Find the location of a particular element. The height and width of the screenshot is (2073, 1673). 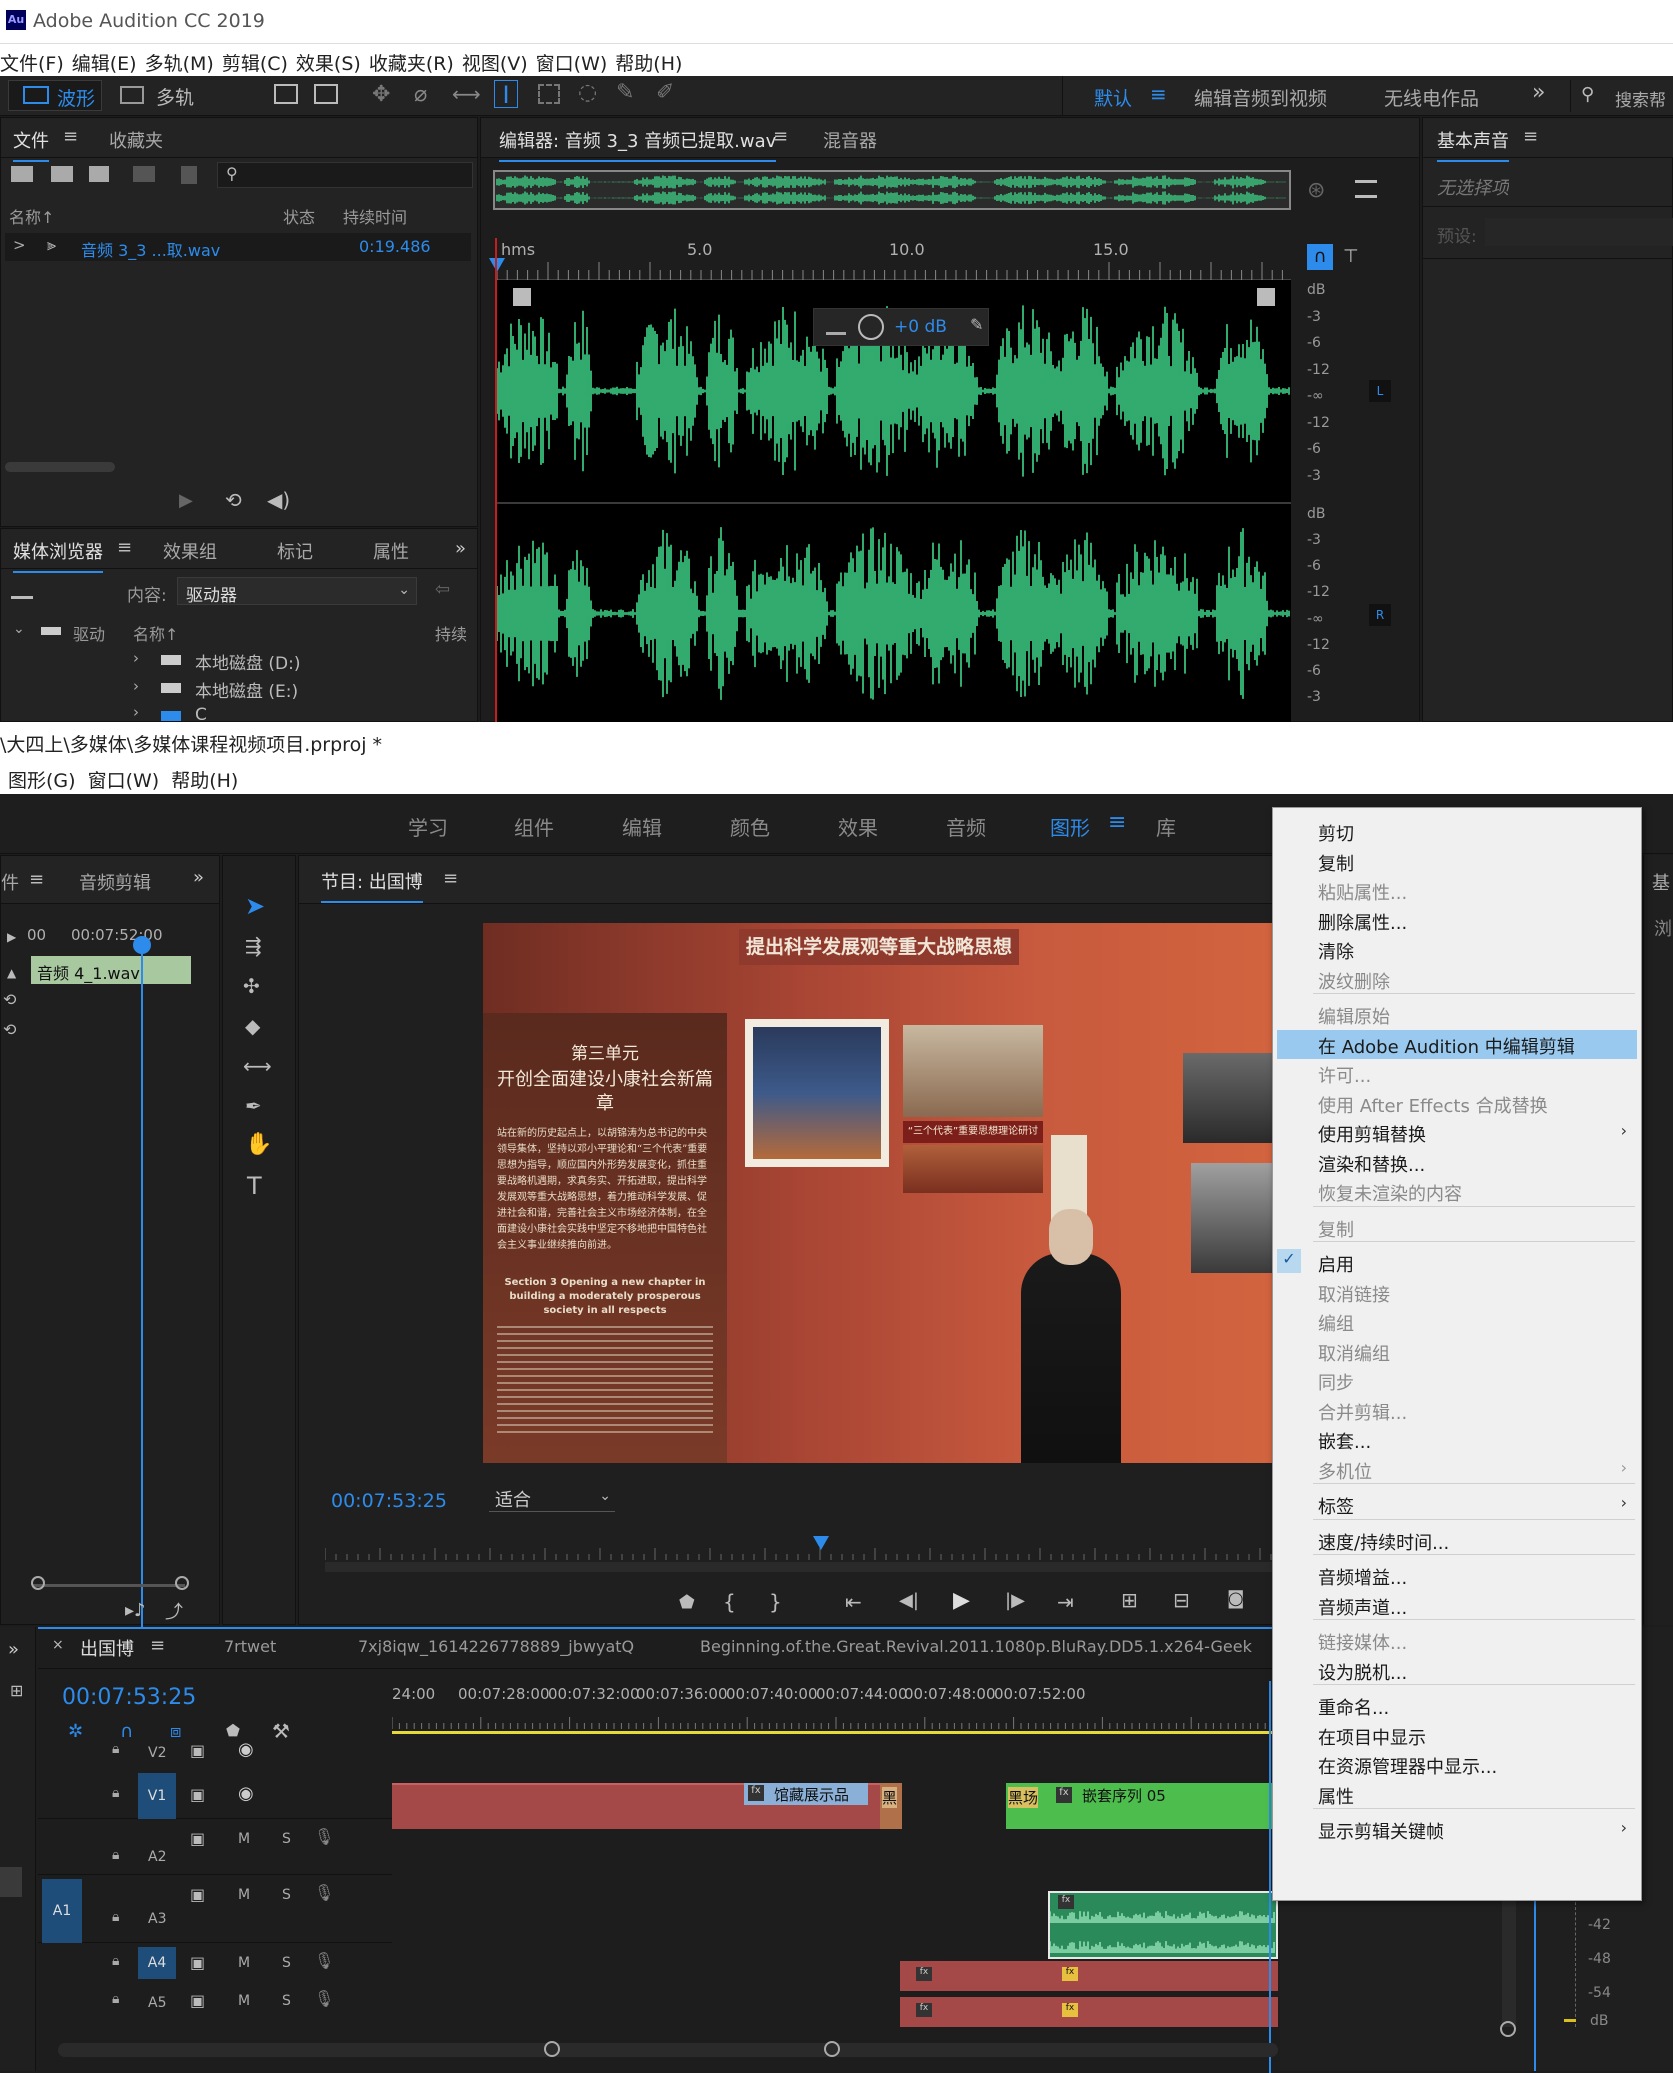

ripple-edit-tool-icon: ✣ is located at coordinates (251, 986).